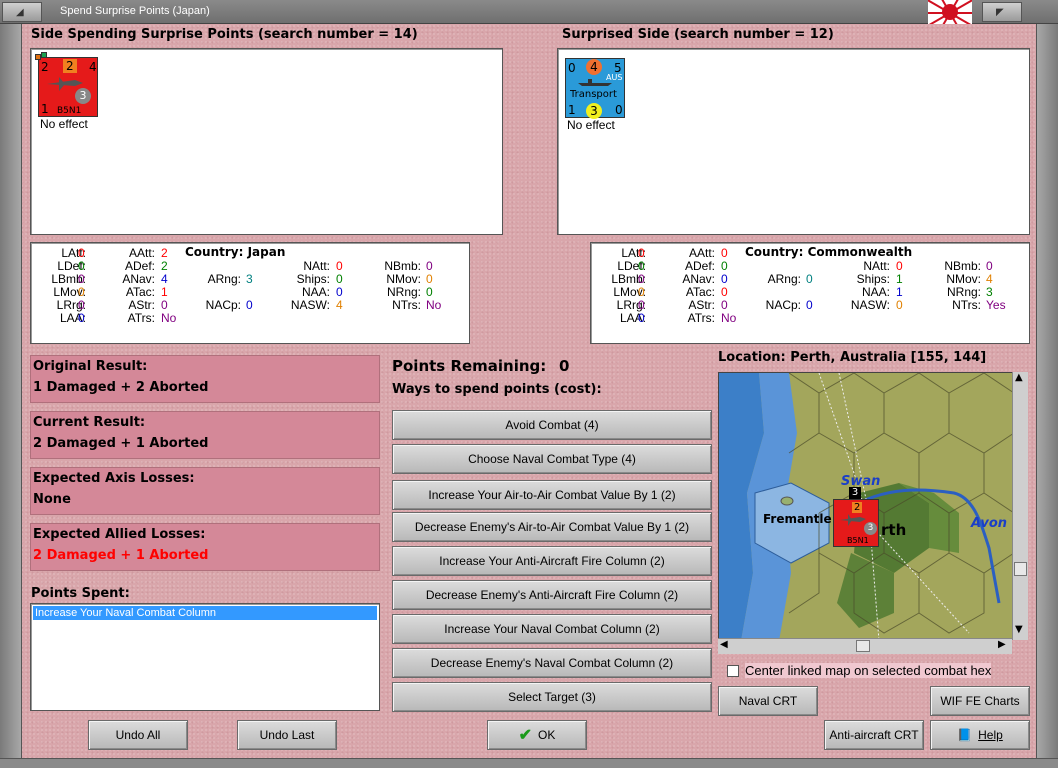 This screenshot has width=1058, height=768. Describe the element at coordinates (339, 305) in the screenshot. I see `stat-value: 4` at that location.